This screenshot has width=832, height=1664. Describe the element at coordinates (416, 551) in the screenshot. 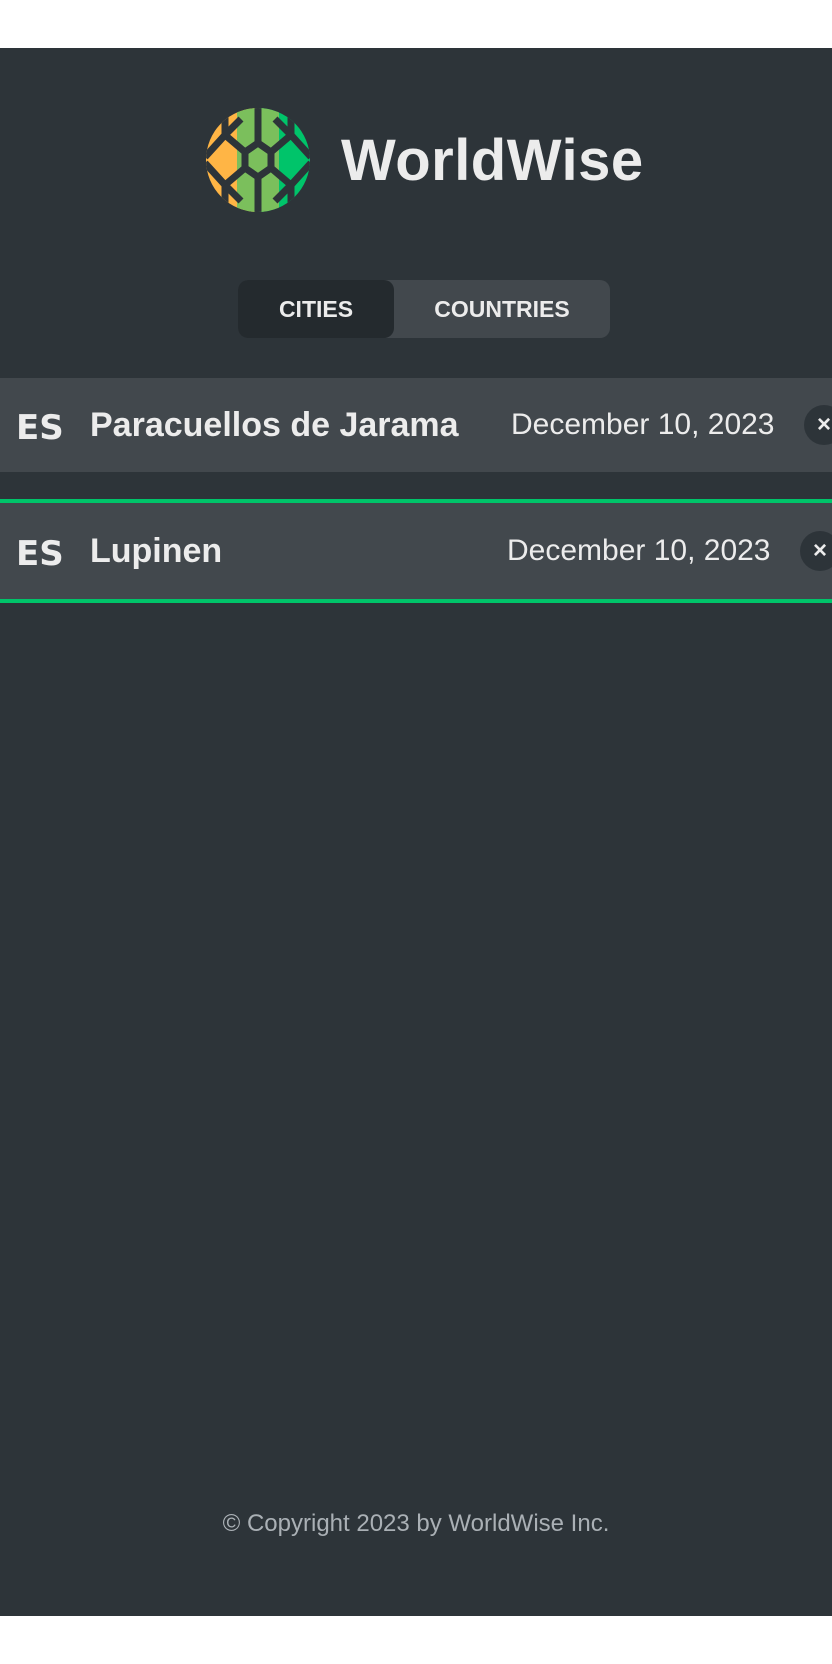

I see `city-list-item-selected: ES Lupinen December 10, 2023 ×` at that location.